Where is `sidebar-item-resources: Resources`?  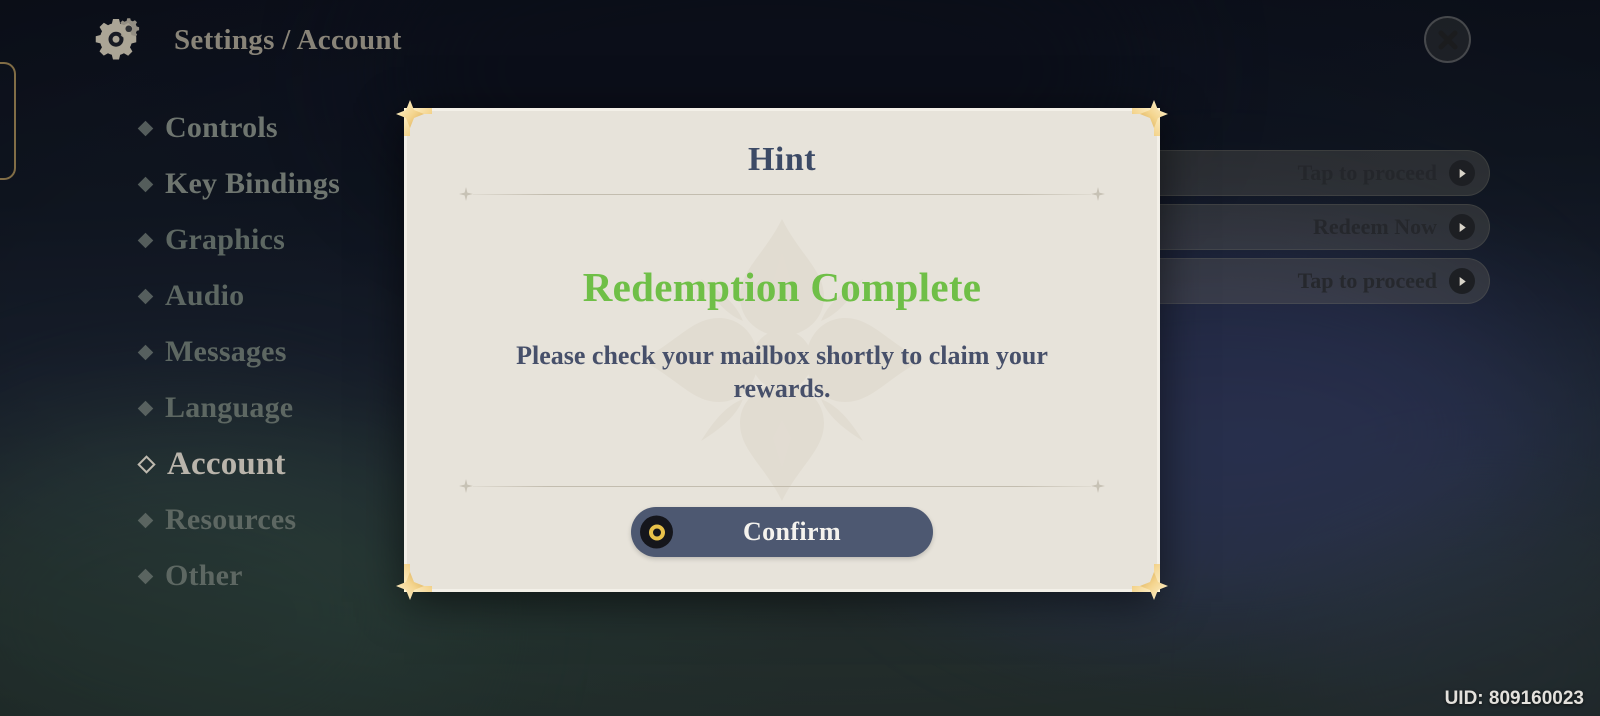
sidebar-item-resources: Resources is located at coordinates (288, 520).